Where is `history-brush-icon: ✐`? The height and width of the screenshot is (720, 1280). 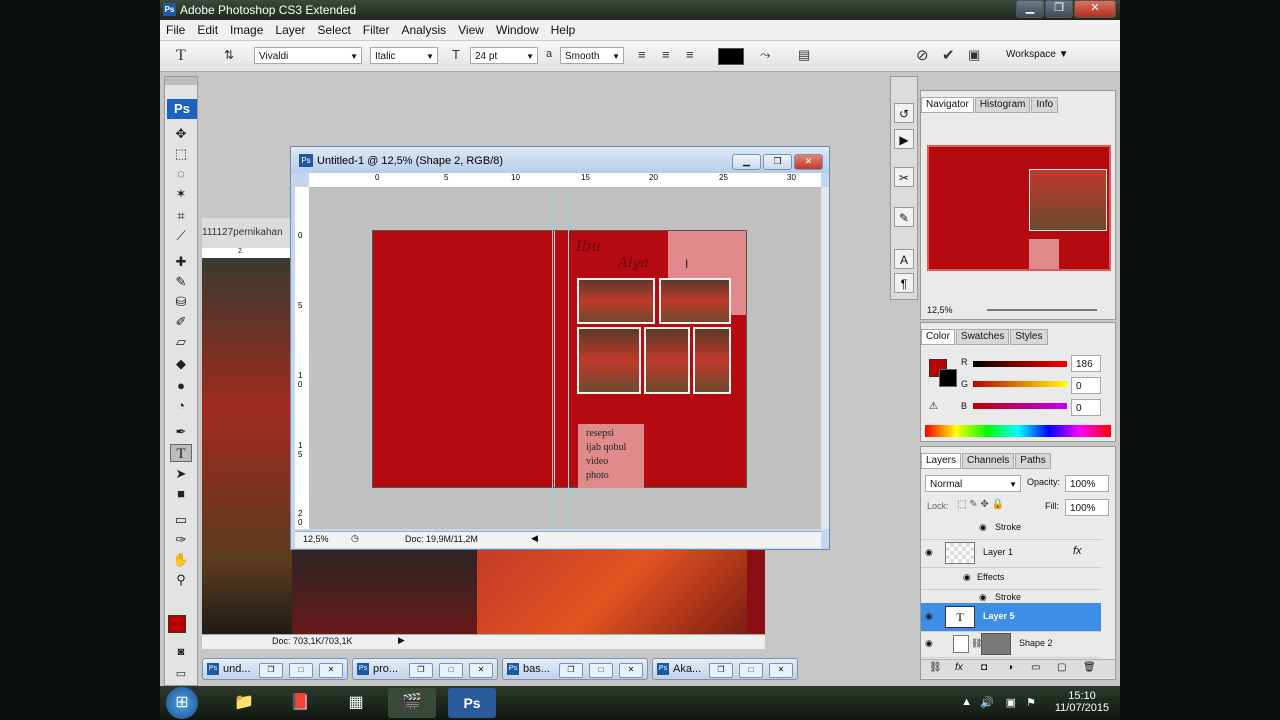
history-brush-icon: ✐ is located at coordinates (181, 322).